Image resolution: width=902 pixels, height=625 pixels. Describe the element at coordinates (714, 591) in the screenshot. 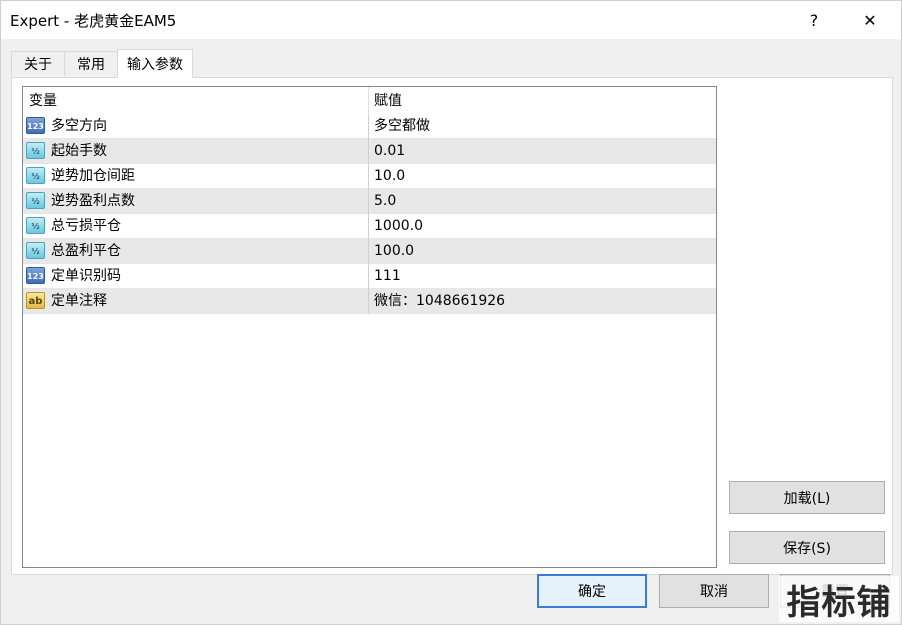

I see `cancel-button: 取消` at that location.